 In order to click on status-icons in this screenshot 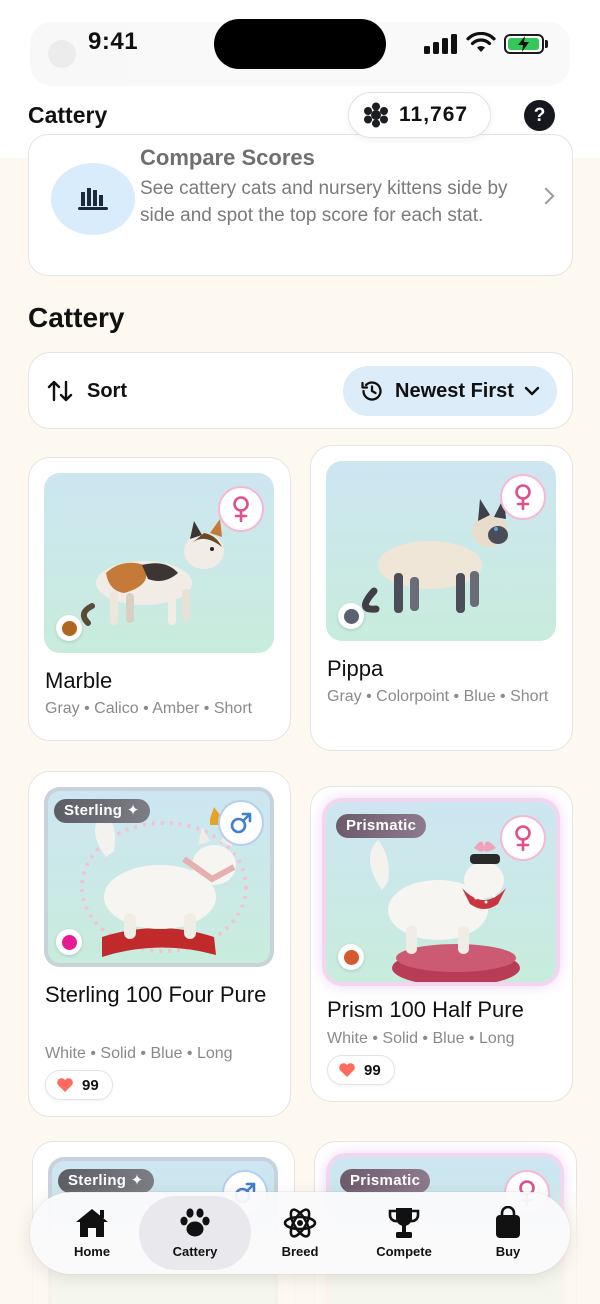, I will do `click(489, 44)`.